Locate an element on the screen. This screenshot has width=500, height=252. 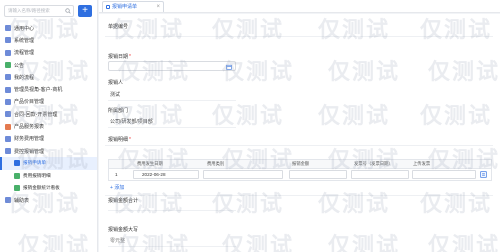
sidebar-item-label: 报销申请单 is located at coordinates (34, 163).